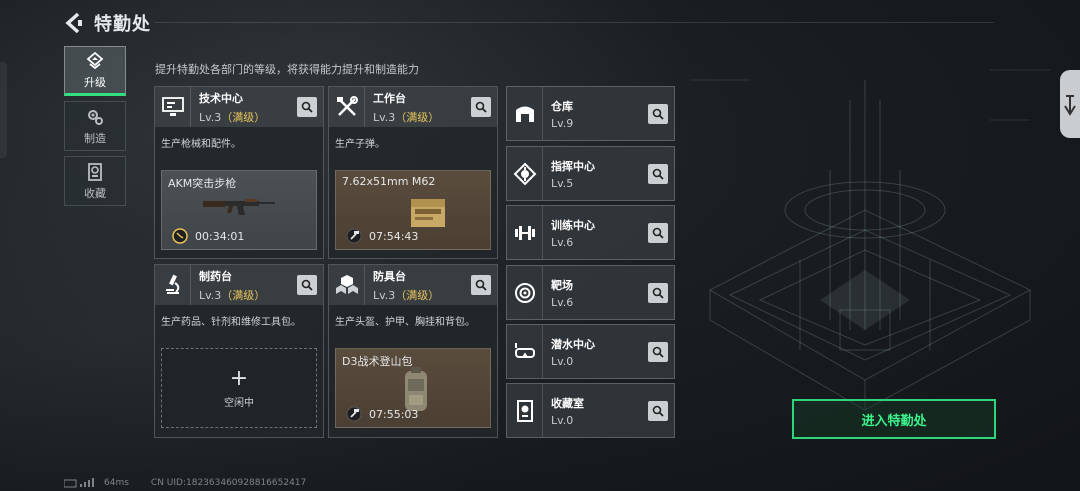 The height and width of the screenshot is (491, 1080). I want to click on production-slot: AKM突击步枪 00:34:01, so click(239, 210).